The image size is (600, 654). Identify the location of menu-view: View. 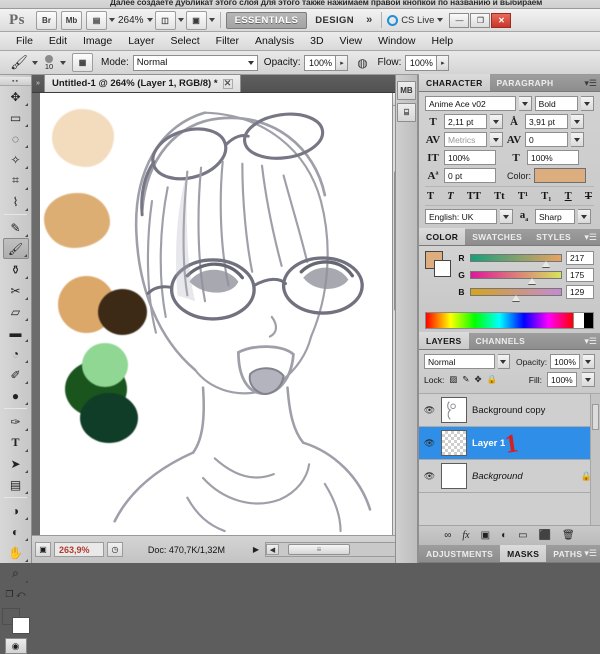
(351, 41).